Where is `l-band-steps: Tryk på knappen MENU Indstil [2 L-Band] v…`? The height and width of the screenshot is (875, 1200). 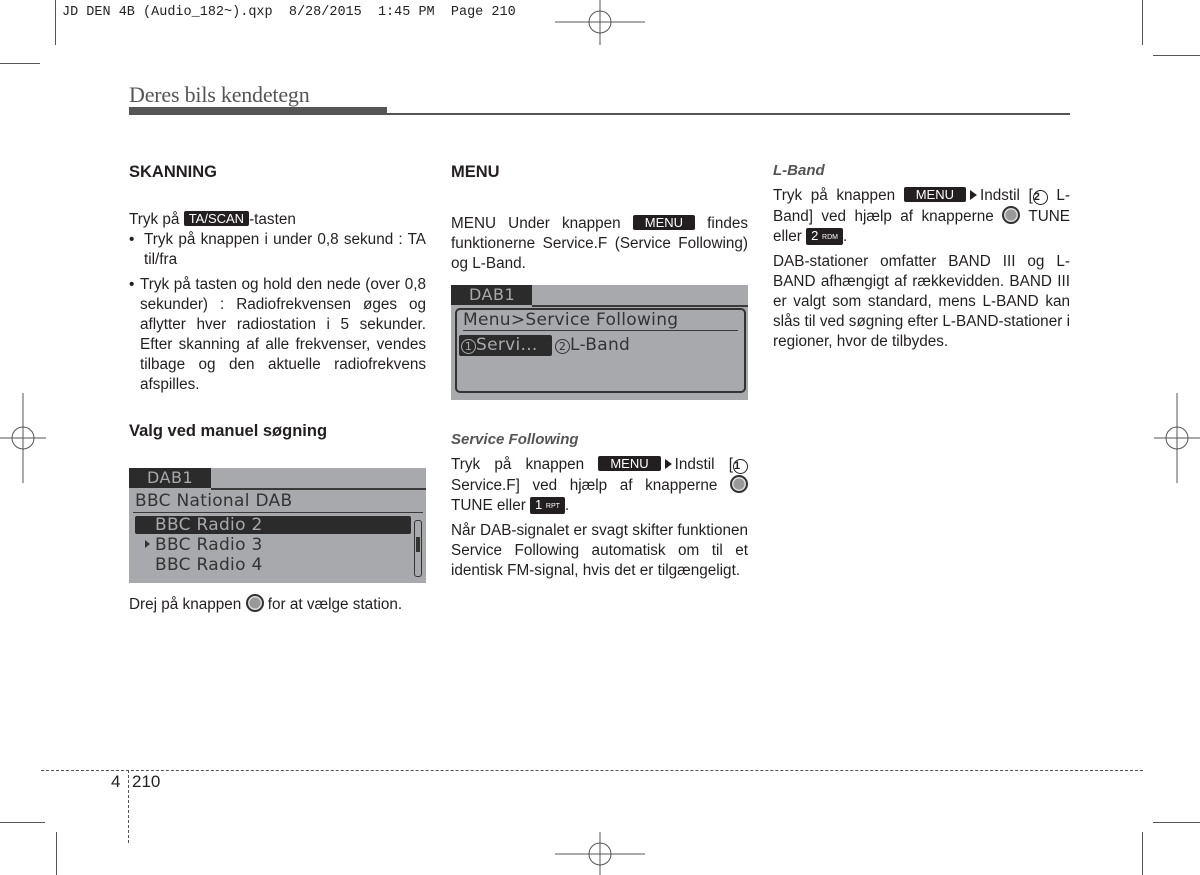
l-band-steps: Tryk på knappen MENU Indstil [2 L-Band] v… is located at coordinates (921, 216).